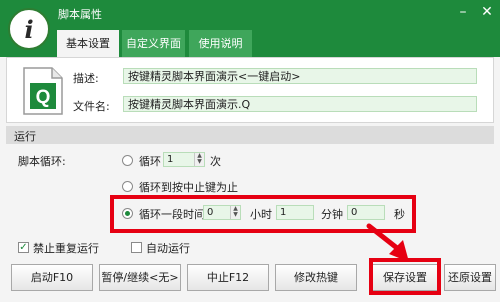 The height and width of the screenshot is (302, 500). I want to click on filename-label: 文件名:, so click(91, 106).